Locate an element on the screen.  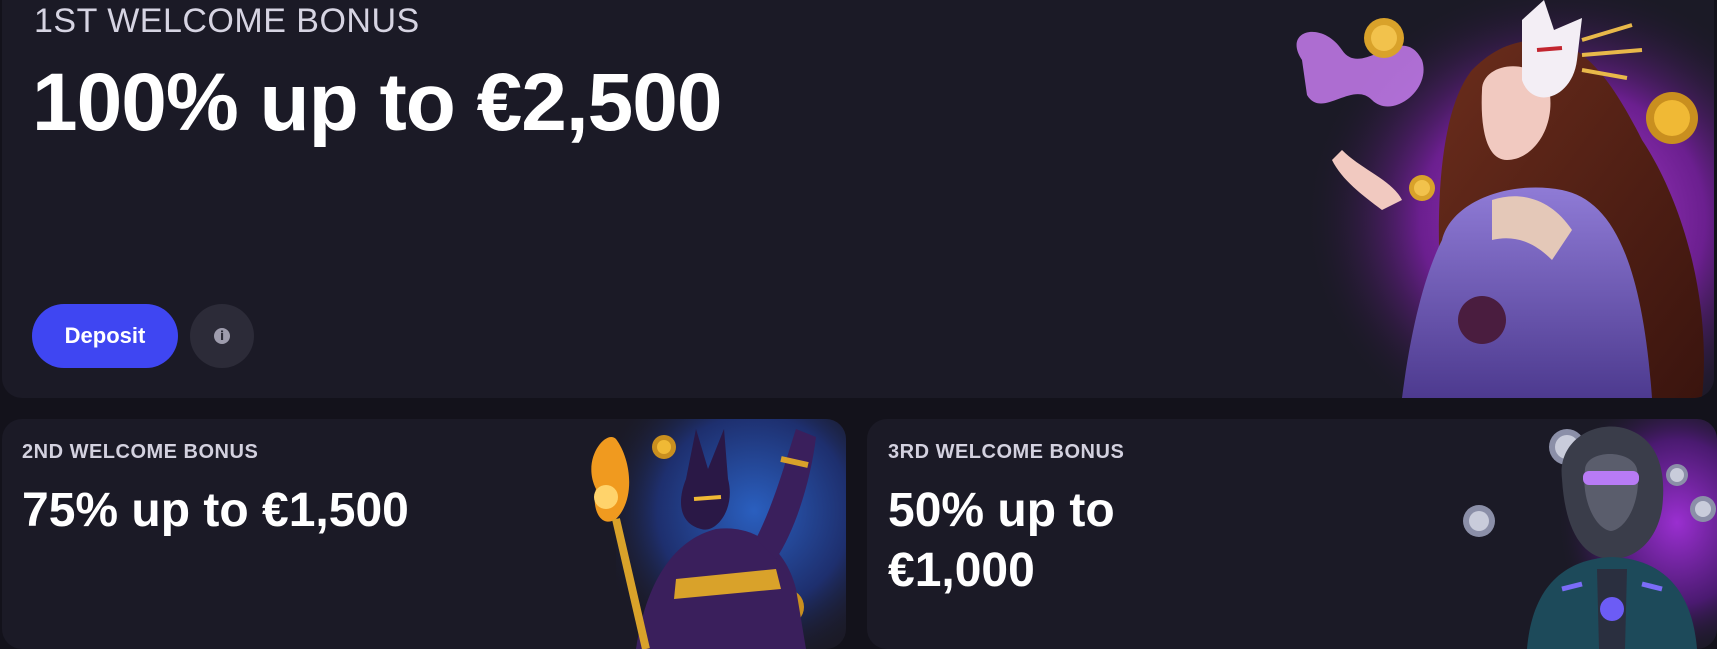
bonus-headline: 75% up to €1,500 is located at coordinates (215, 510).